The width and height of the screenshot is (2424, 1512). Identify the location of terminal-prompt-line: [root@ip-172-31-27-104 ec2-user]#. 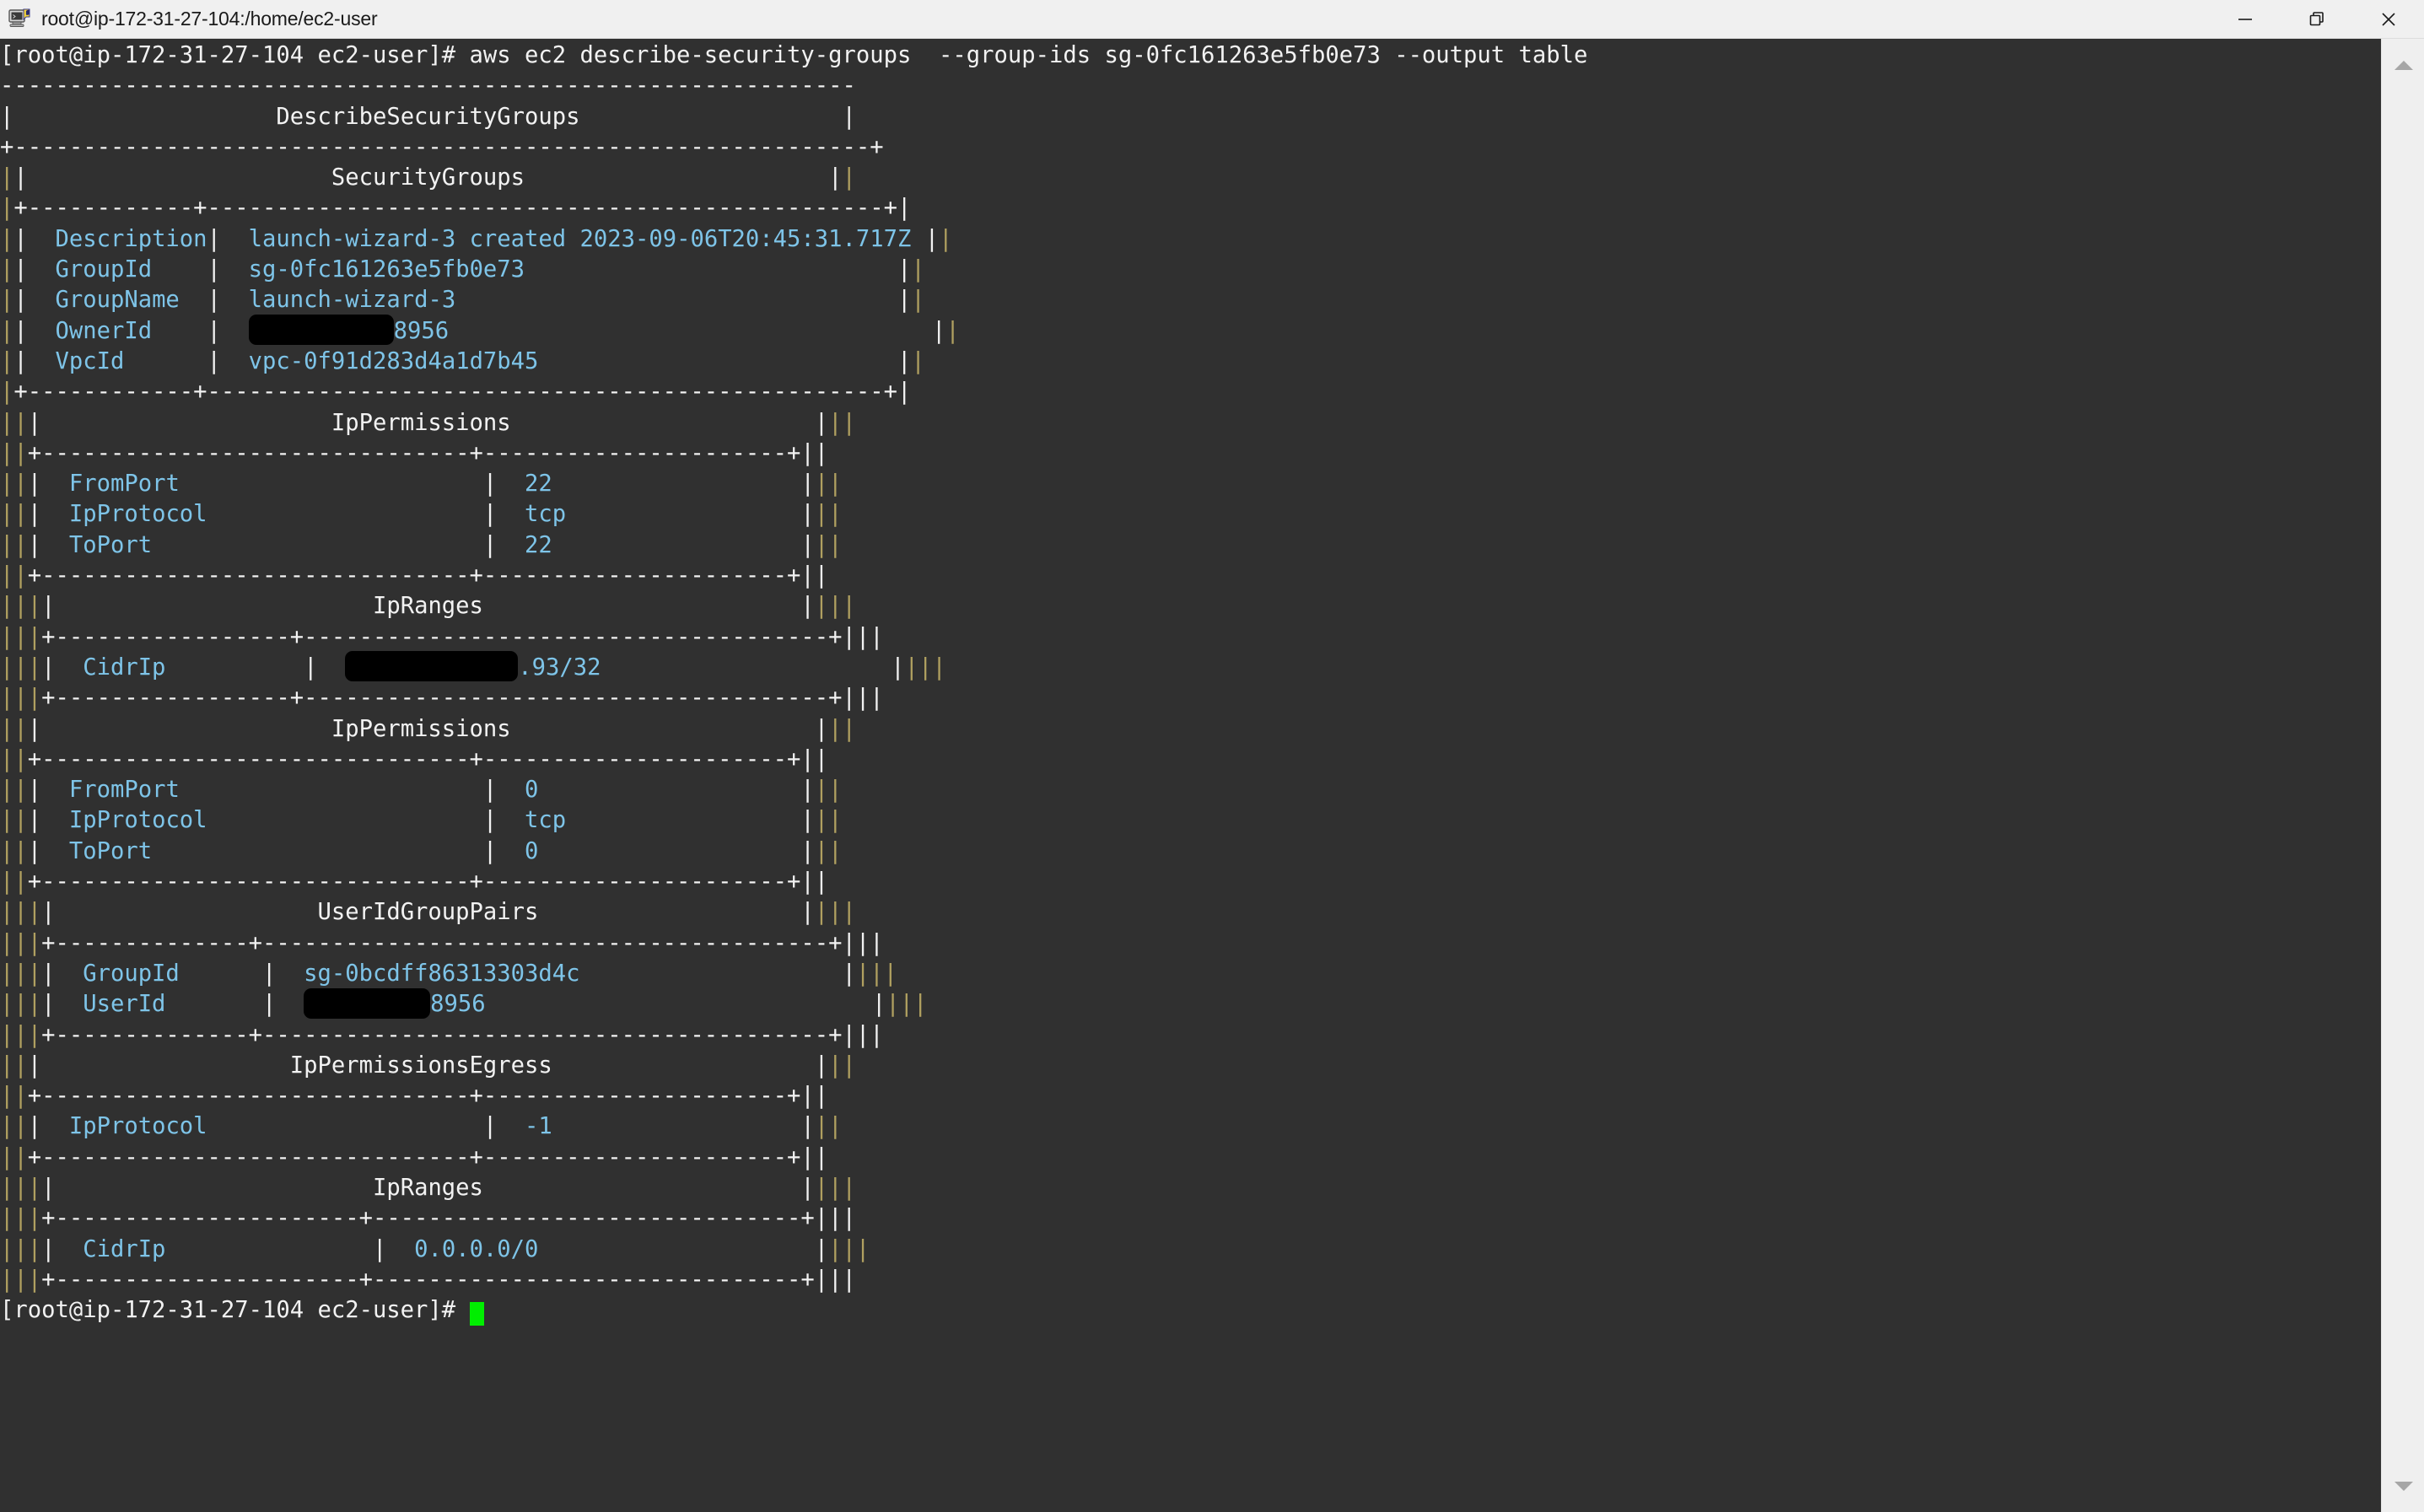
(1190, 1311).